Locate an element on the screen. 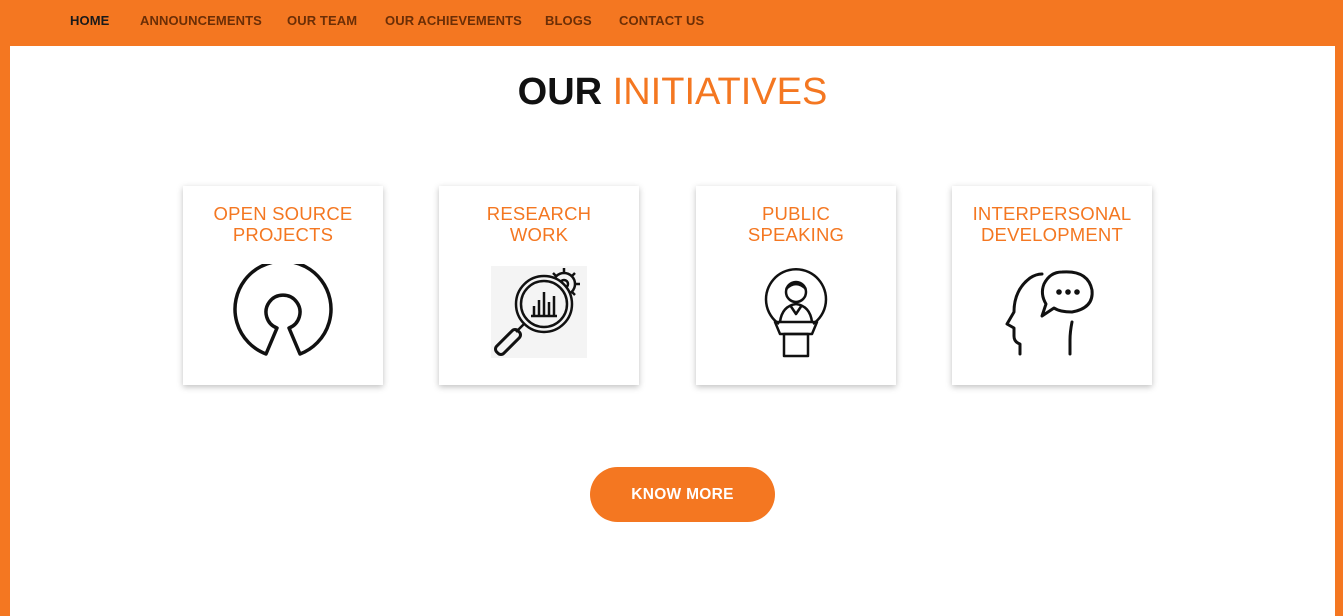 This screenshot has width=1343, height=616. card-title-line2: DEVELOPMENT is located at coordinates (1051, 234).